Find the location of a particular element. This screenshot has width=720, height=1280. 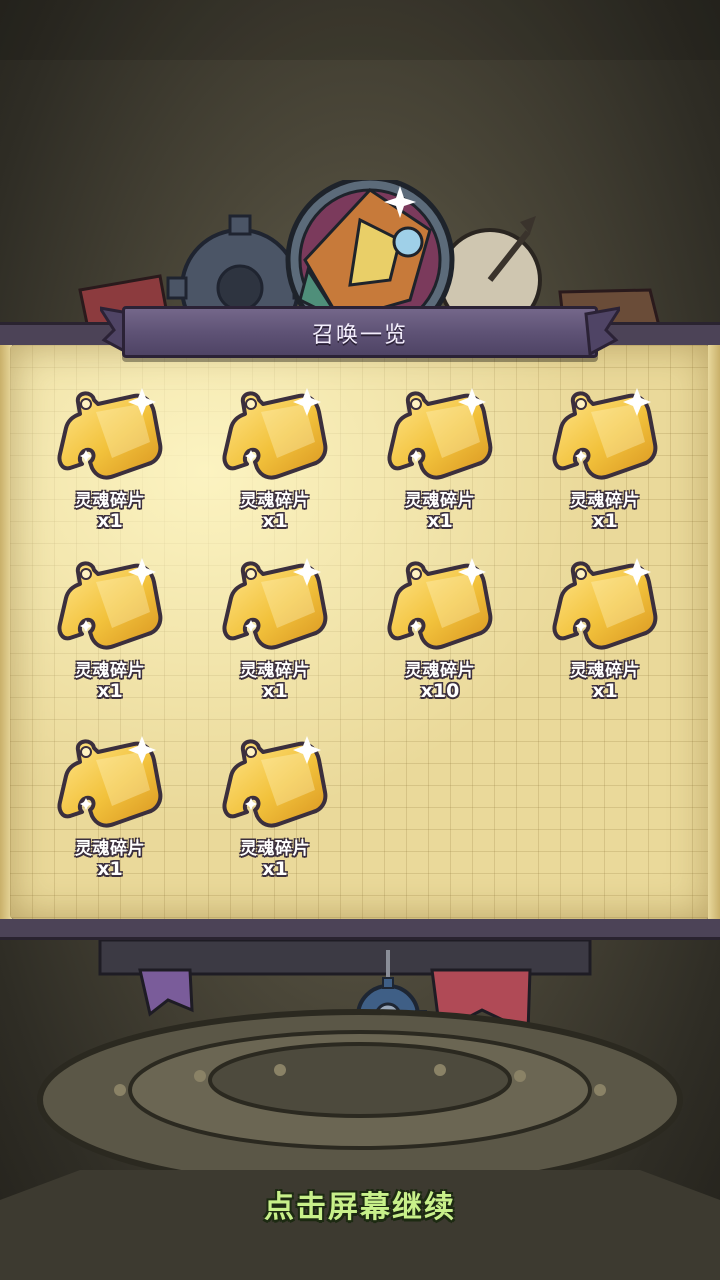

title-banner: 召唤一览 is located at coordinates (360, 333).